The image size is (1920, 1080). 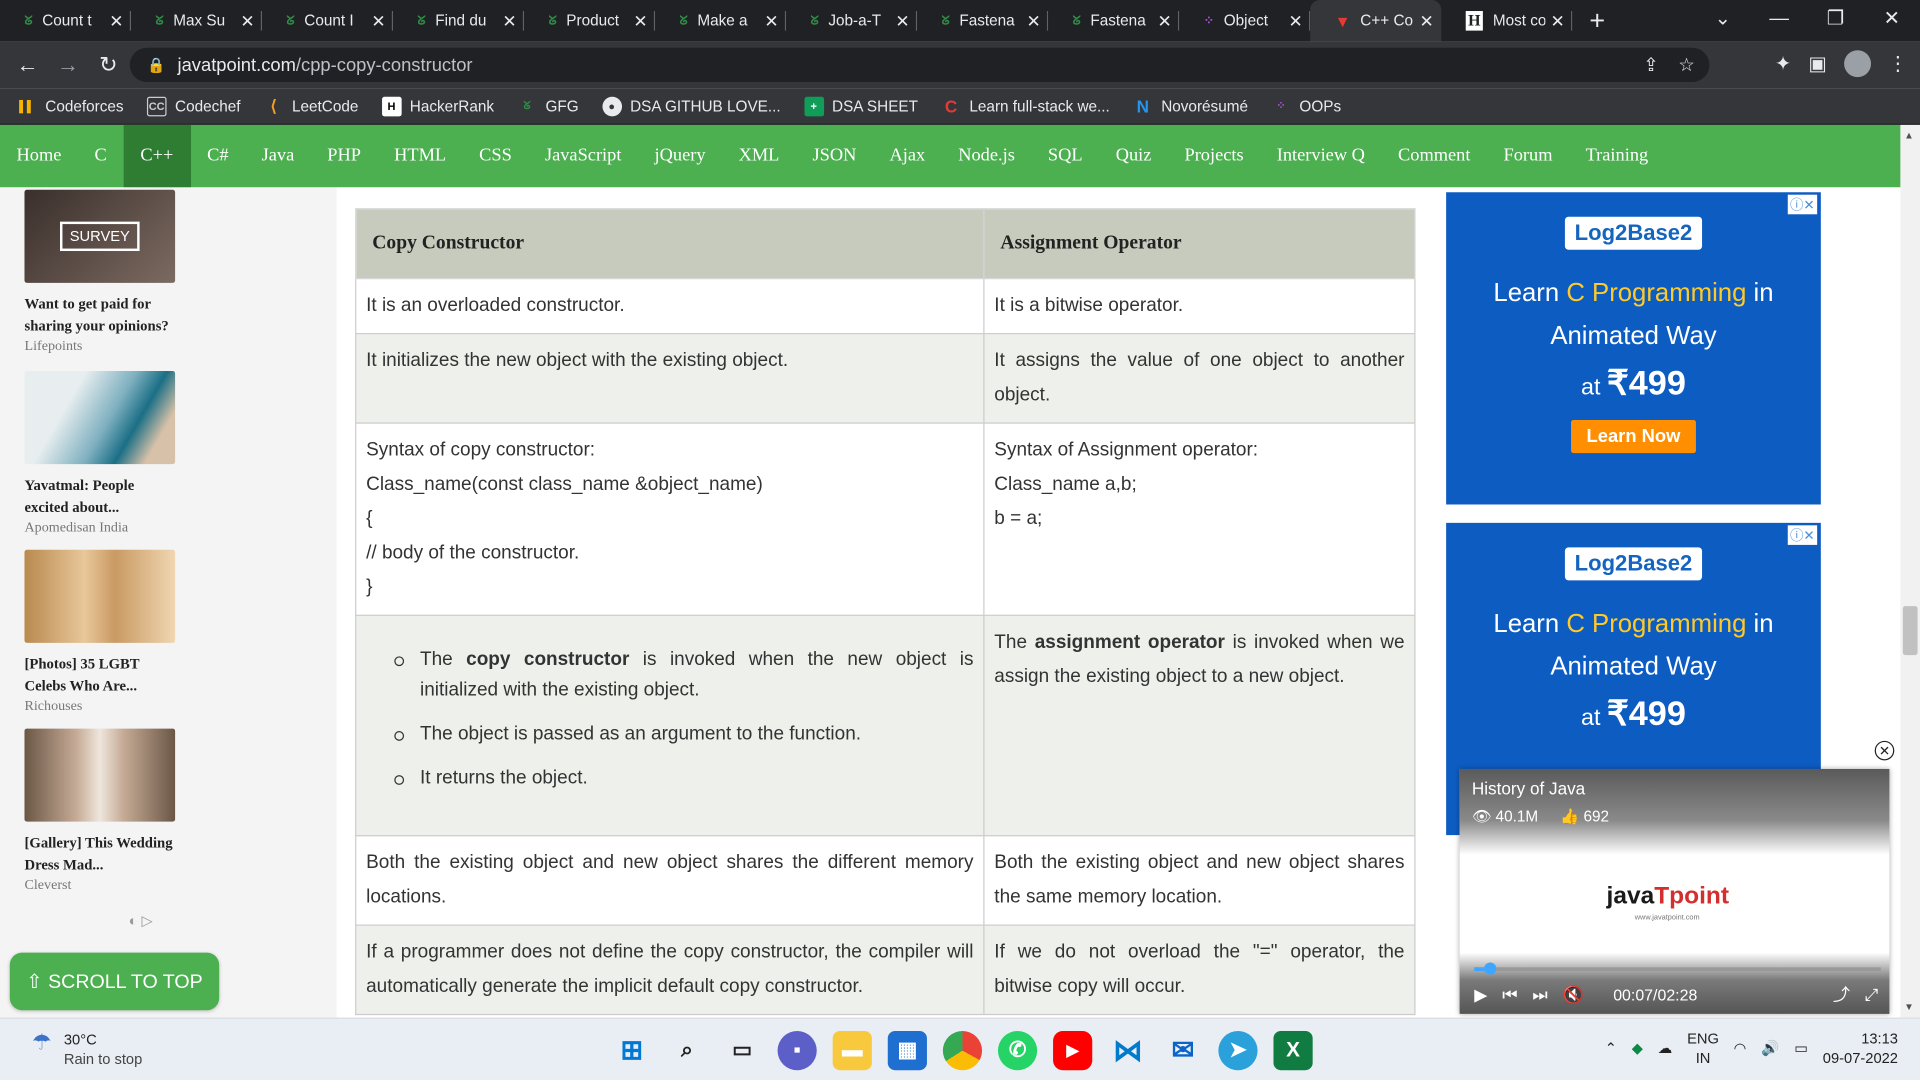 What do you see at coordinates (680, 156) in the screenshot?
I see `menu-item-jquery: jQuery` at bounding box center [680, 156].